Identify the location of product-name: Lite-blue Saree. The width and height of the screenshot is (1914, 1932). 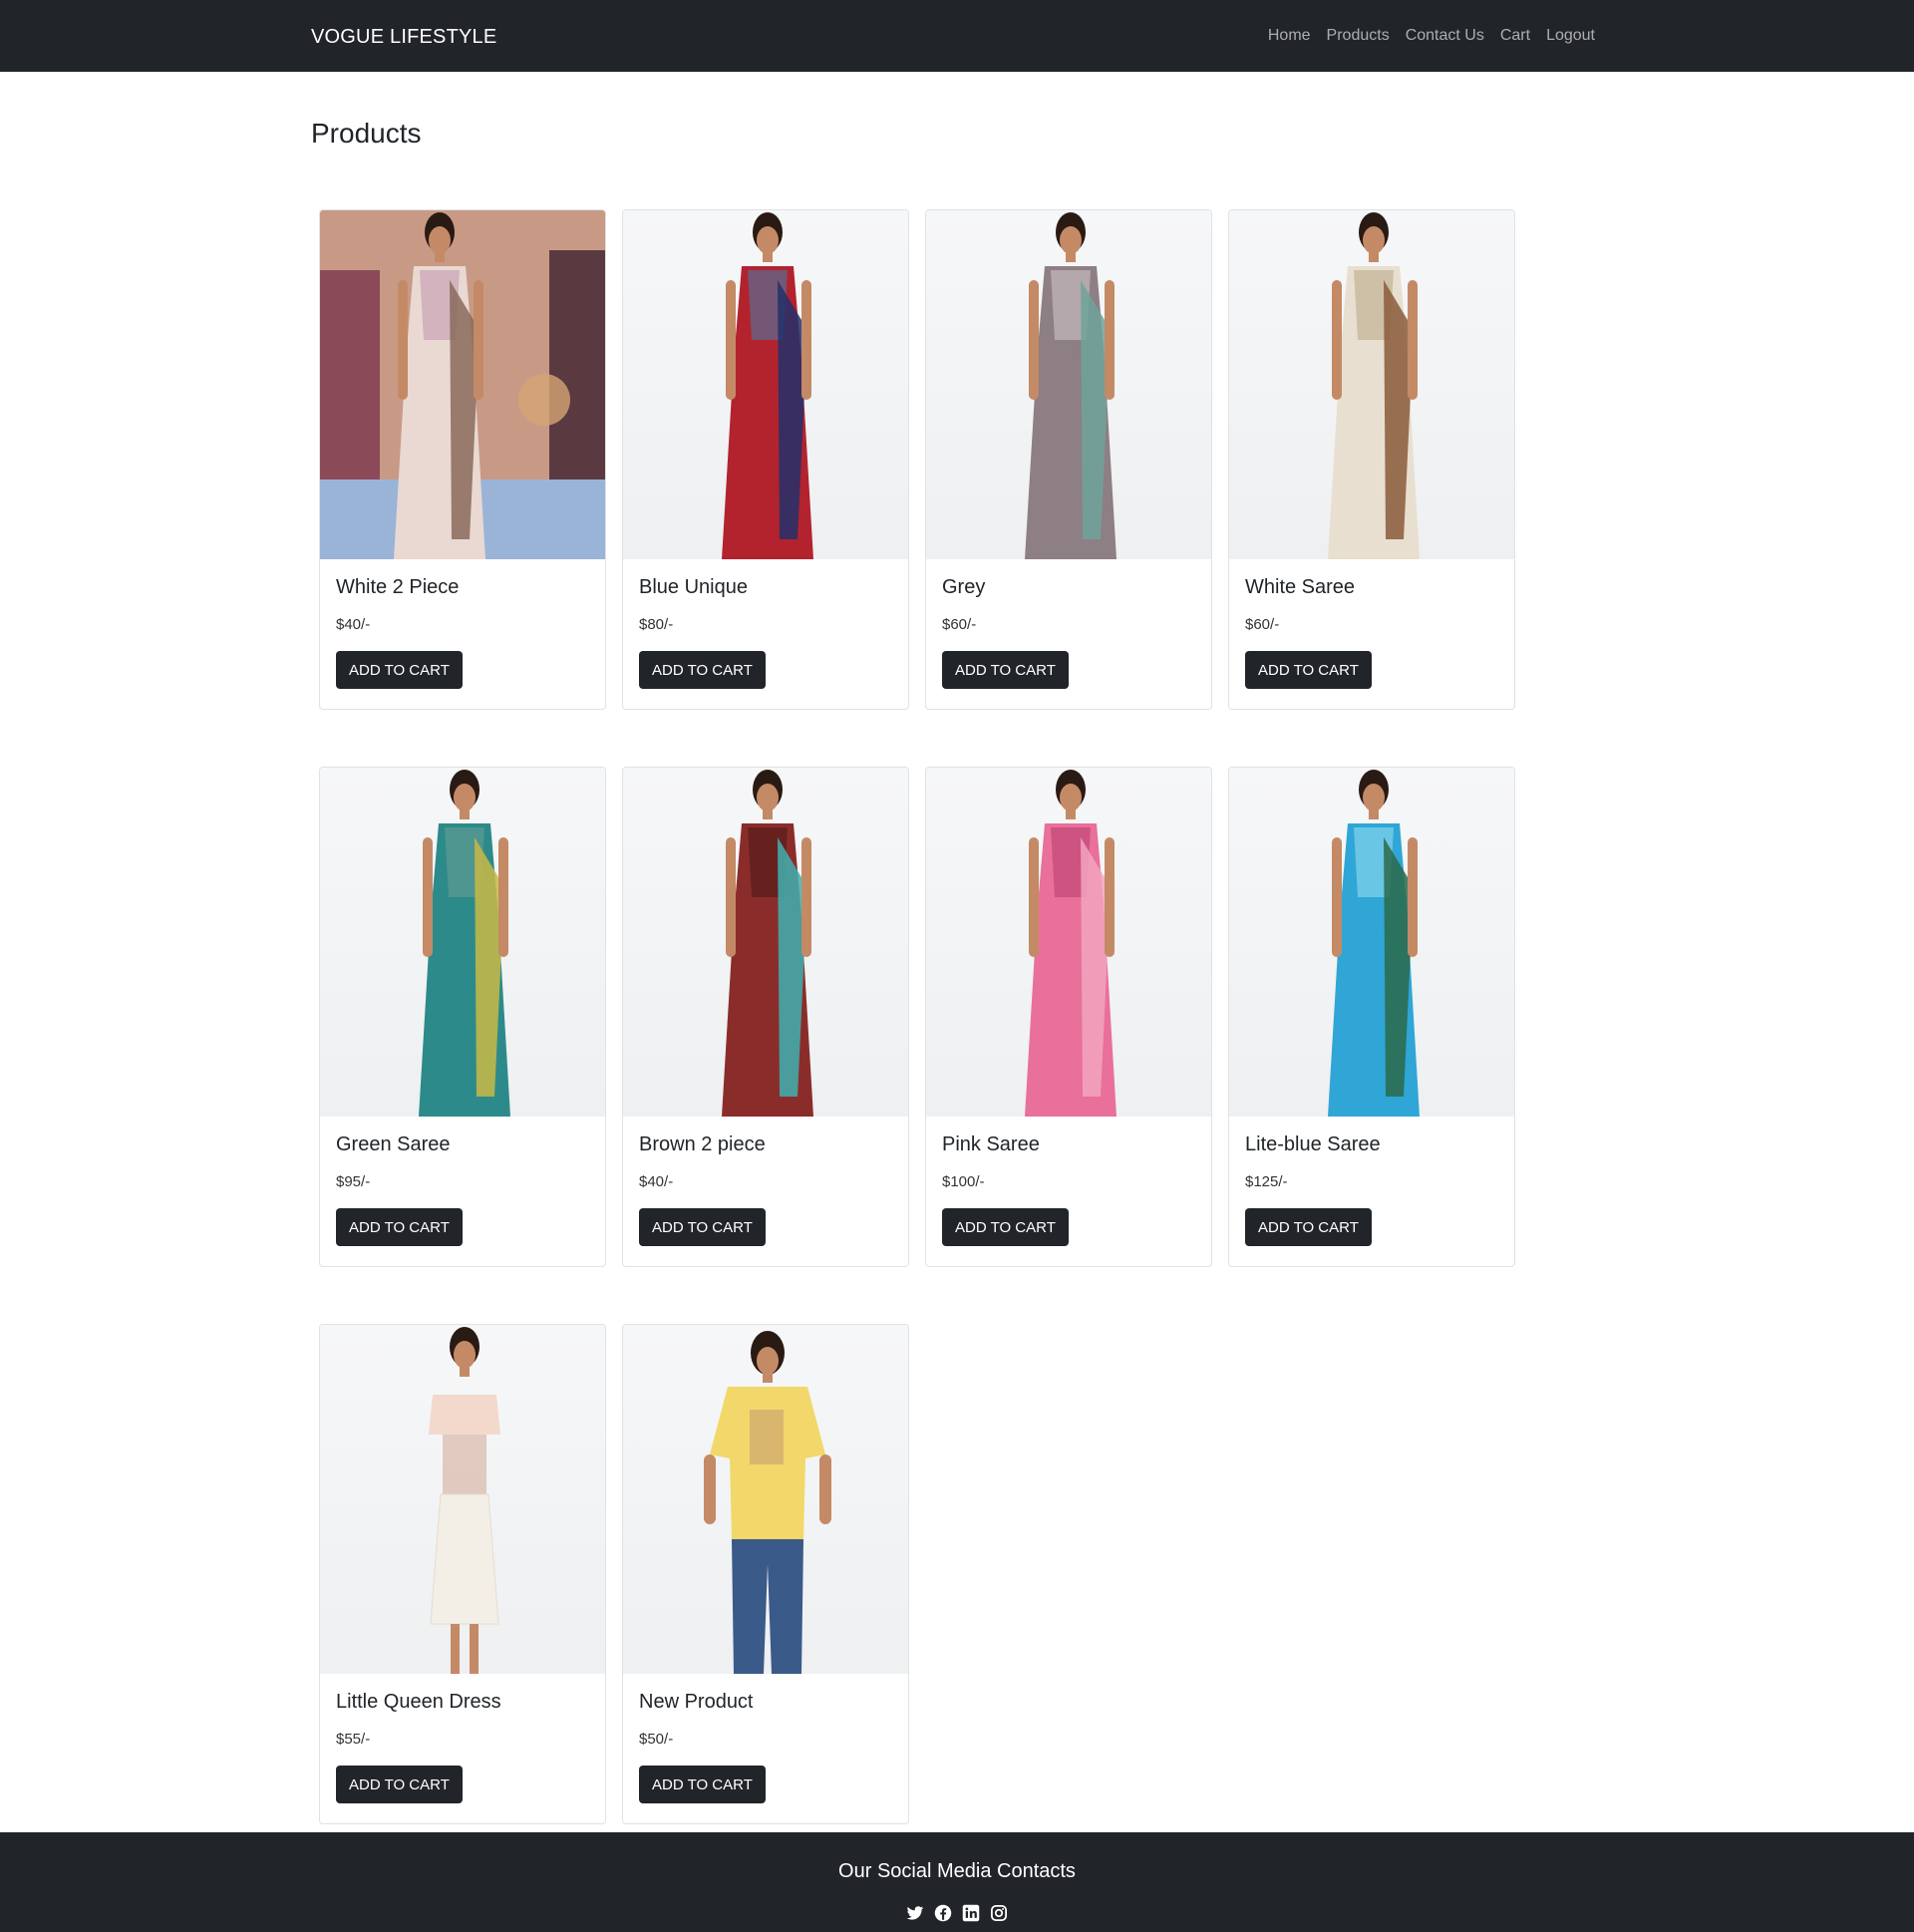
(1313, 1144).